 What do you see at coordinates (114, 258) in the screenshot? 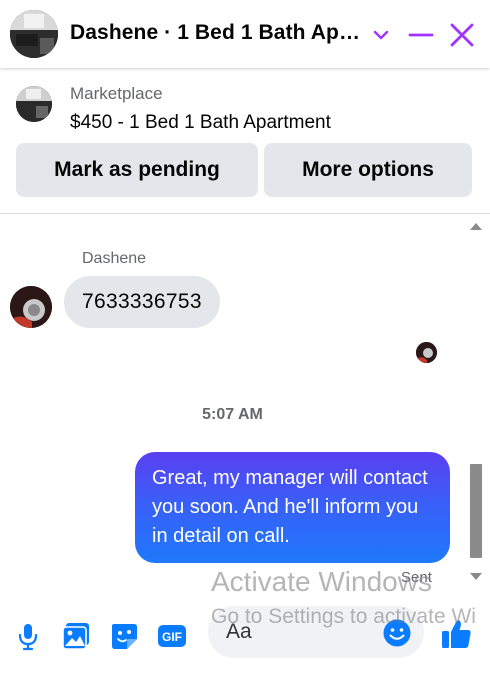
I see `sender-name: Dashene` at bounding box center [114, 258].